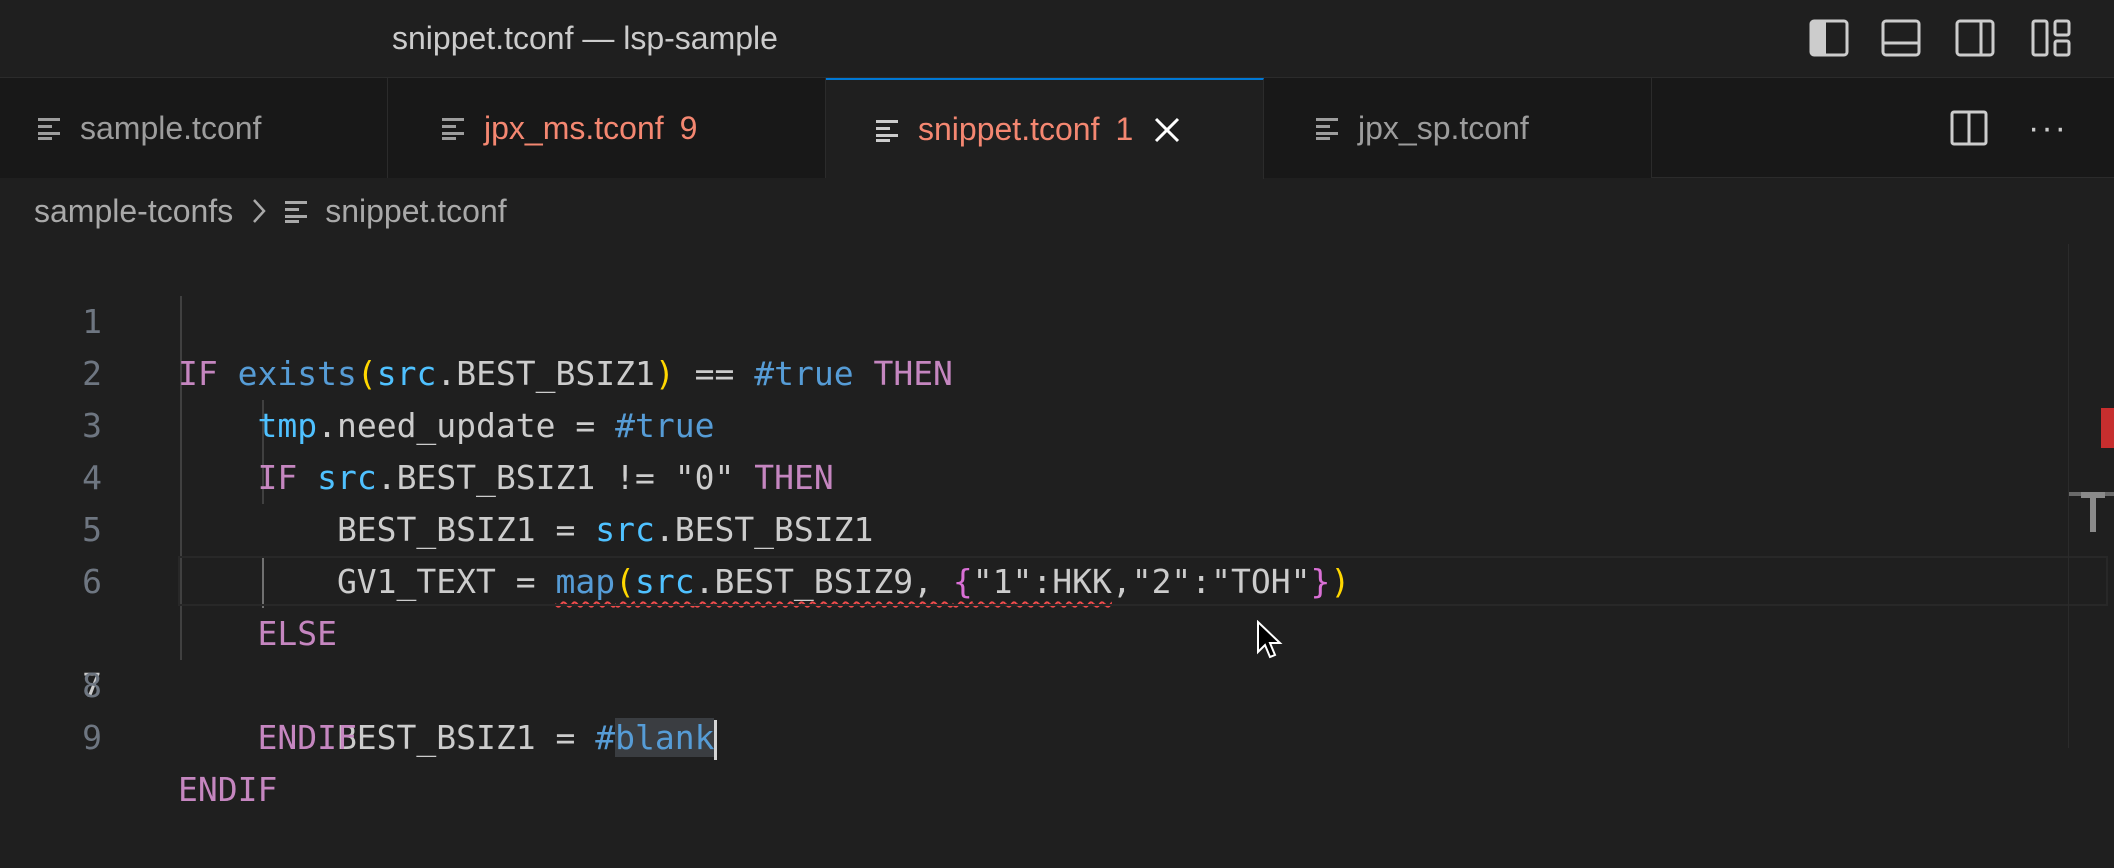 This screenshot has height=868, width=2114. What do you see at coordinates (2093, 512) in the screenshot?
I see `text-cursor-icon` at bounding box center [2093, 512].